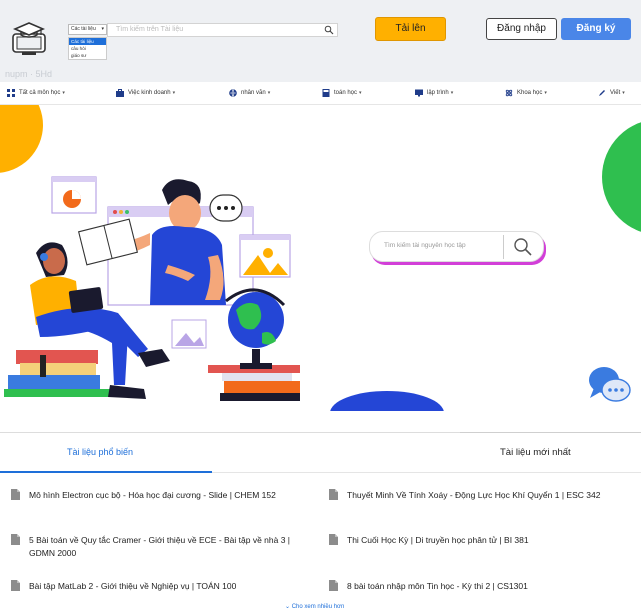 This screenshot has width=641, height=614. What do you see at coordinates (87, 41) in the screenshot?
I see `category-option: Các tài liệu` at bounding box center [87, 41].